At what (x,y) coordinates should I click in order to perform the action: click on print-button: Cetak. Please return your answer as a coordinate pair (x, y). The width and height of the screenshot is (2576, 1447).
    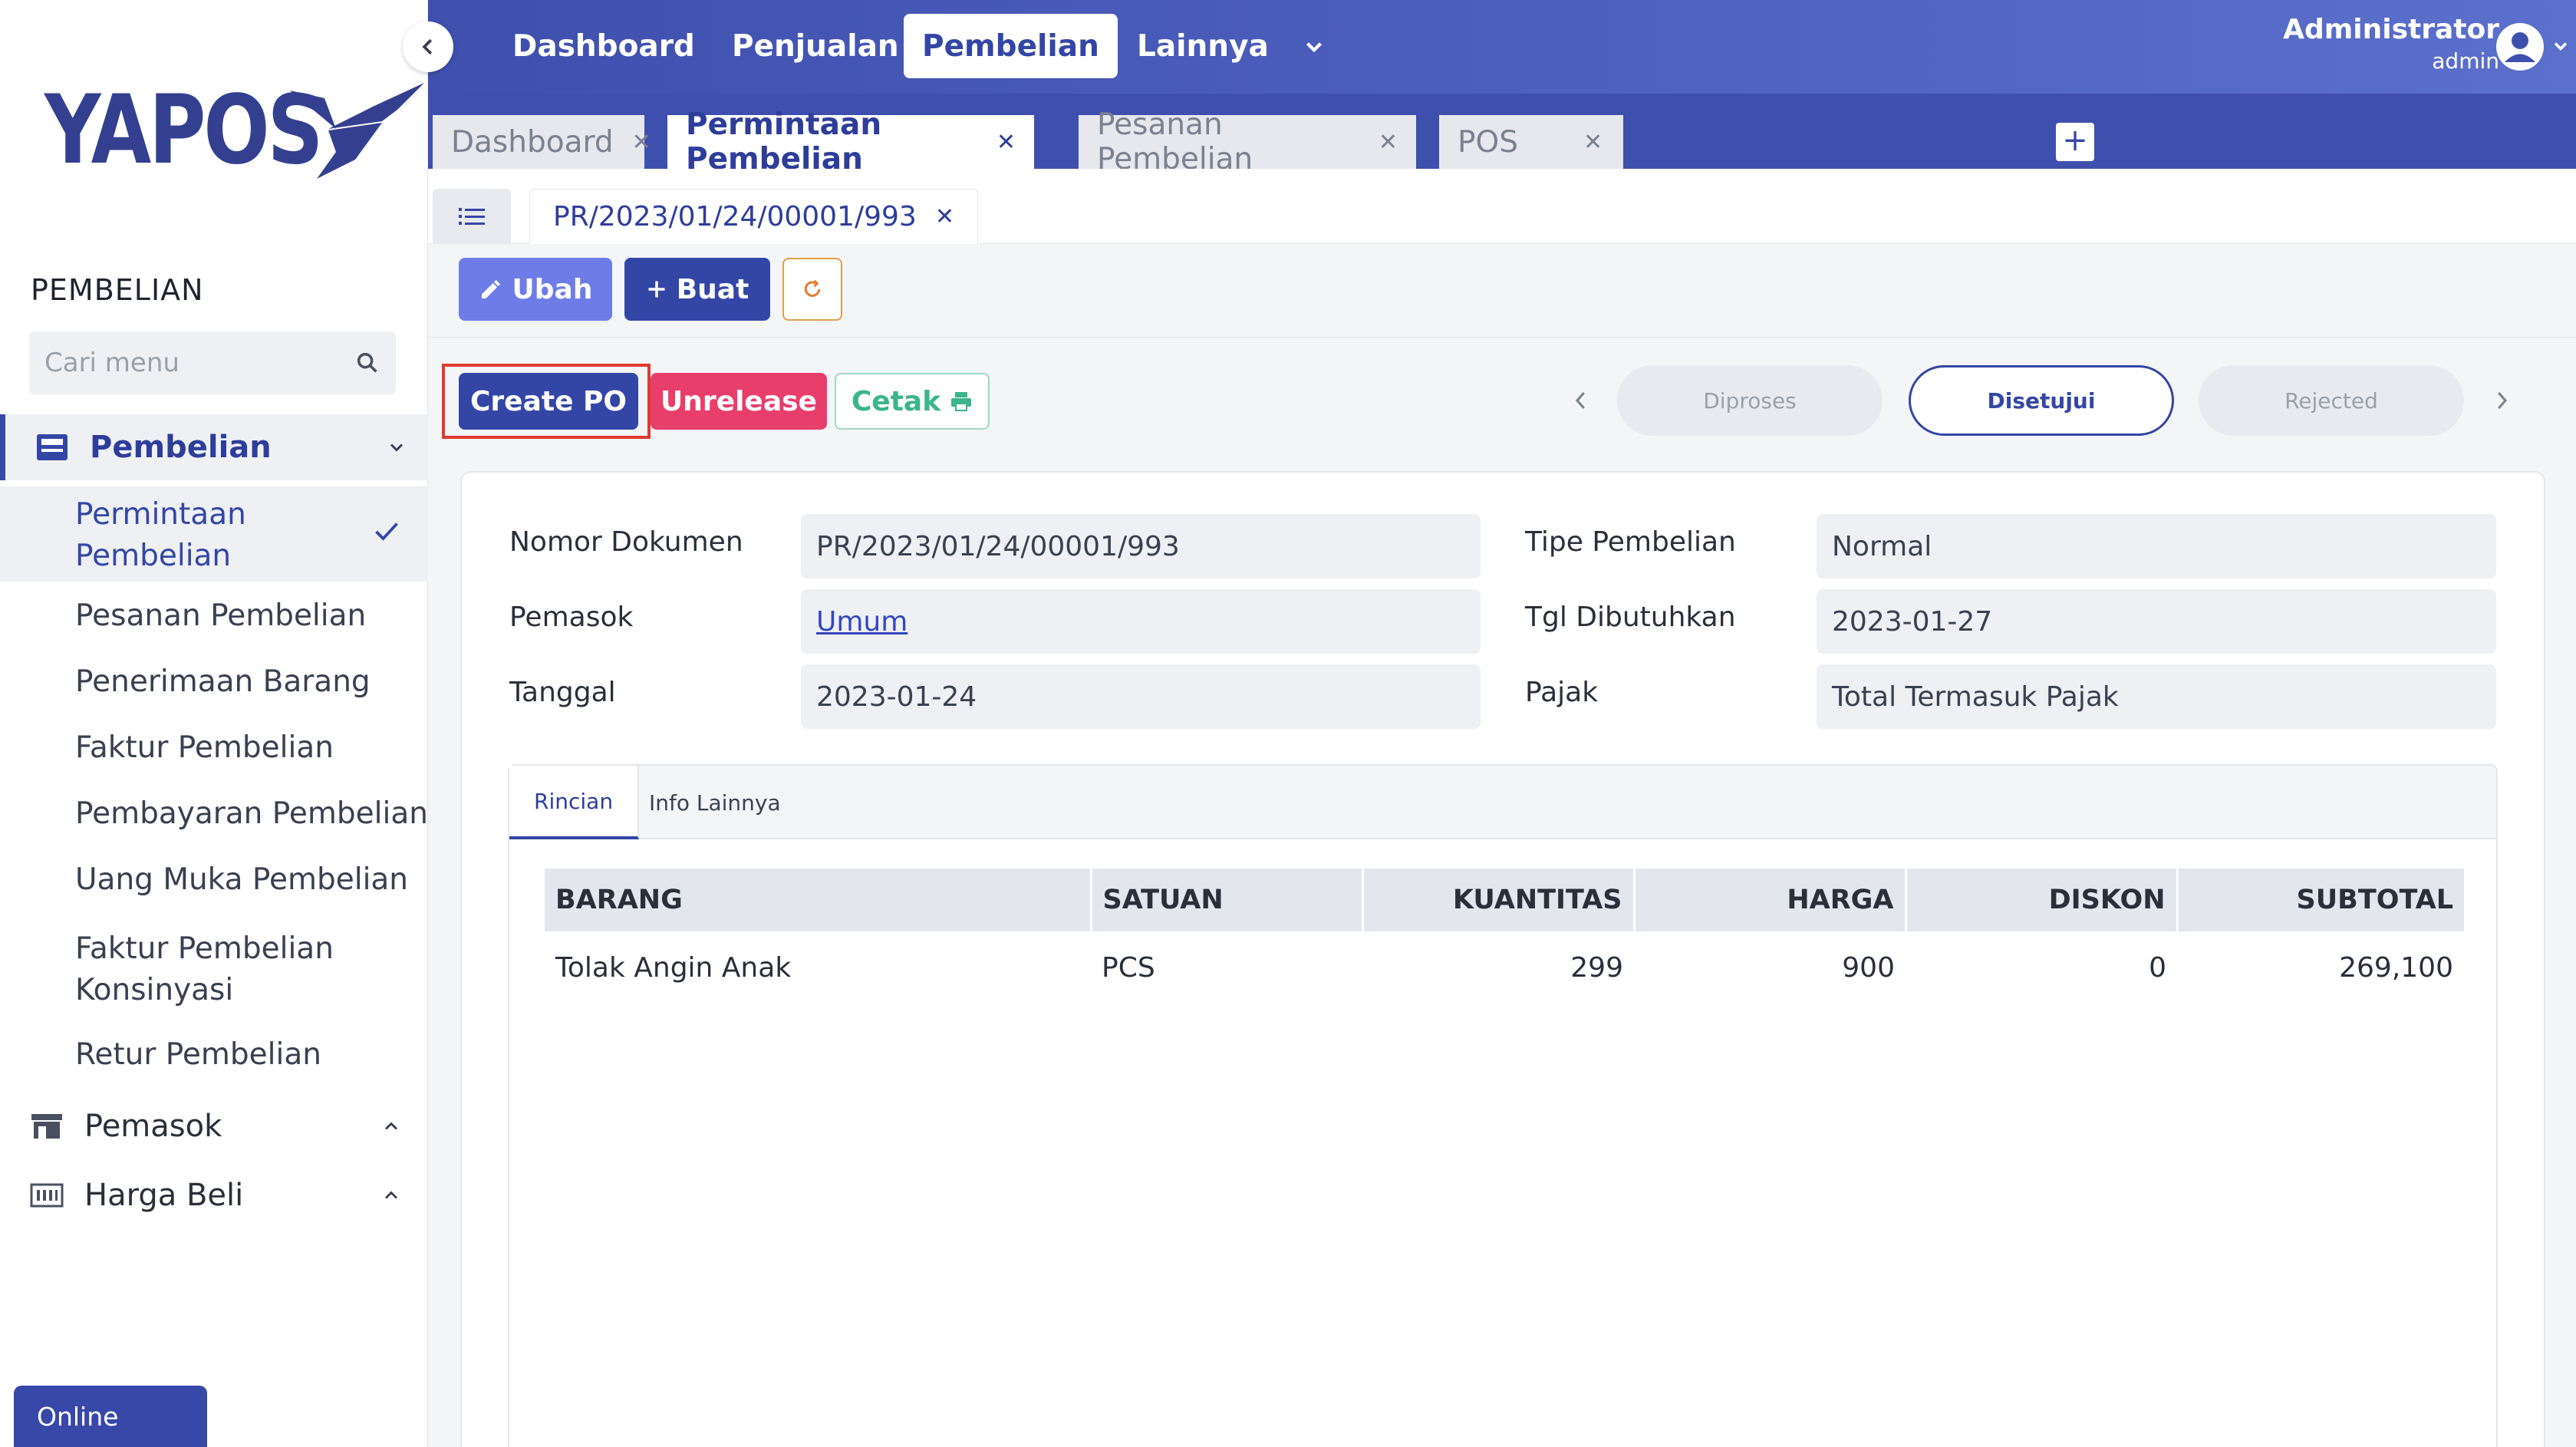
    Looking at the image, I should click on (912, 401).